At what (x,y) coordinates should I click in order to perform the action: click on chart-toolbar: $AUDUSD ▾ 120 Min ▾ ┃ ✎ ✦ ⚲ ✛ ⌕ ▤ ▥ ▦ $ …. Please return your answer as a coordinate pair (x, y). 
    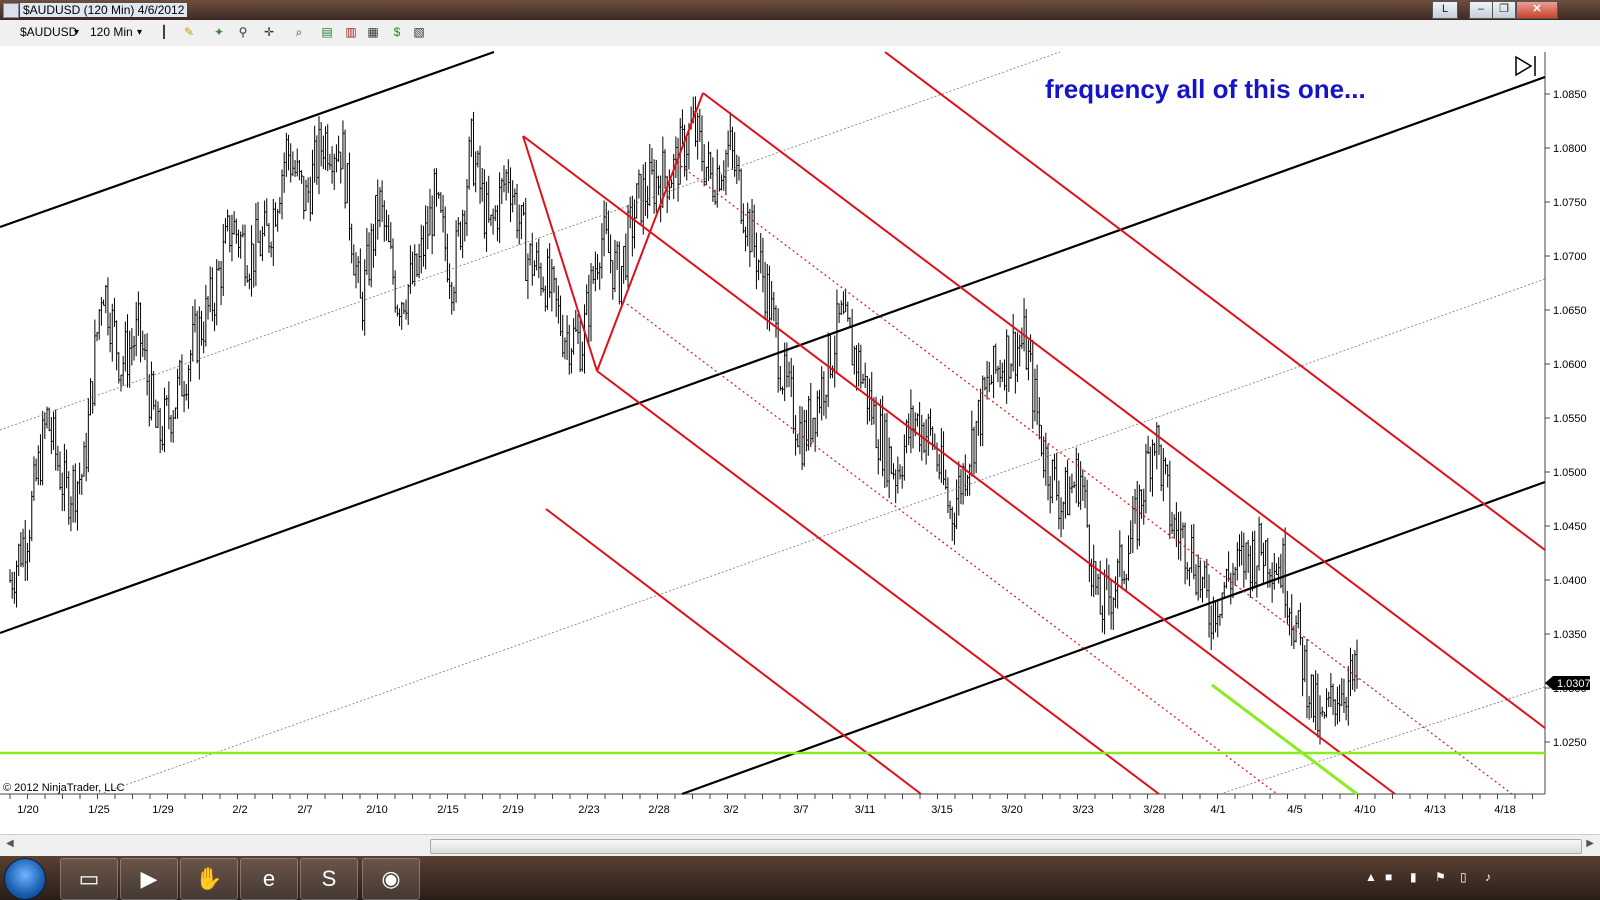
    Looking at the image, I should click on (800, 33).